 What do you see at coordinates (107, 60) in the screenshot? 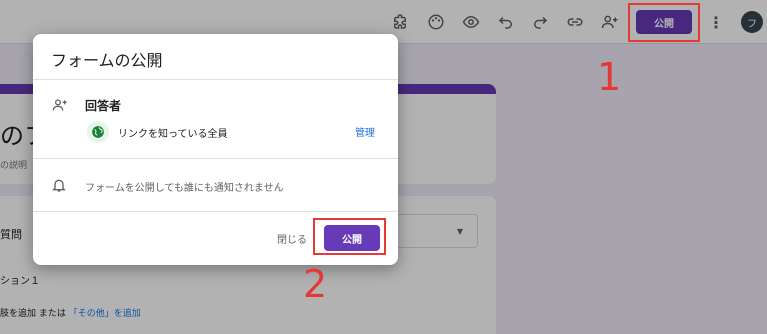
I see `dialog-title: フォームの公開` at bounding box center [107, 60].